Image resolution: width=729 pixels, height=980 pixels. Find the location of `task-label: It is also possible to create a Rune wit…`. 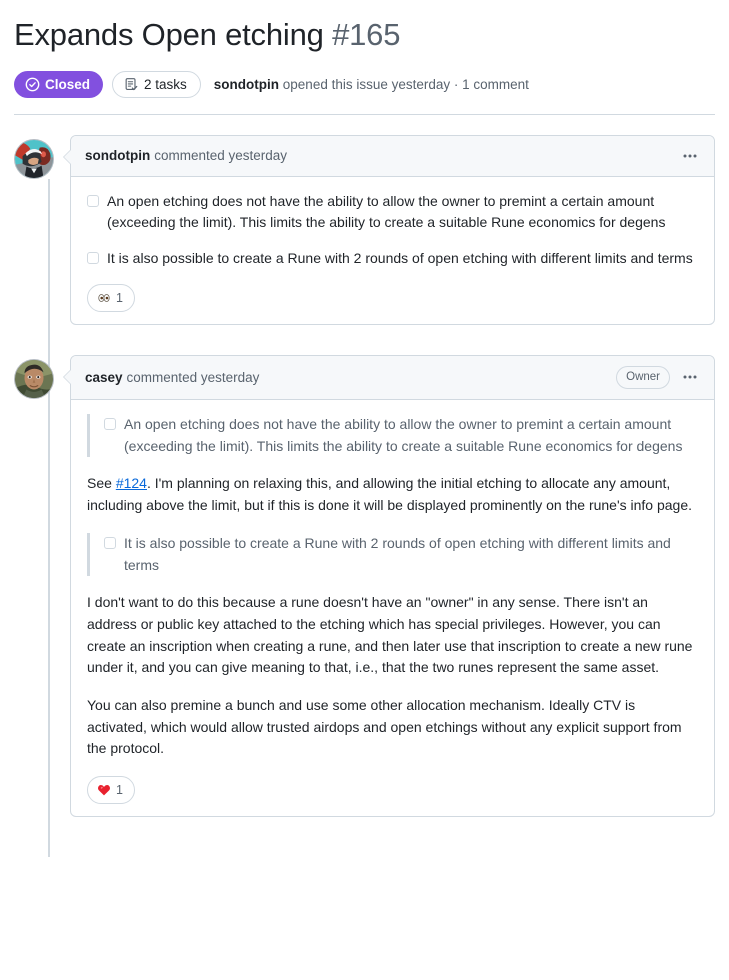

task-label: It is also possible to create a Rune wit… is located at coordinates (400, 258).